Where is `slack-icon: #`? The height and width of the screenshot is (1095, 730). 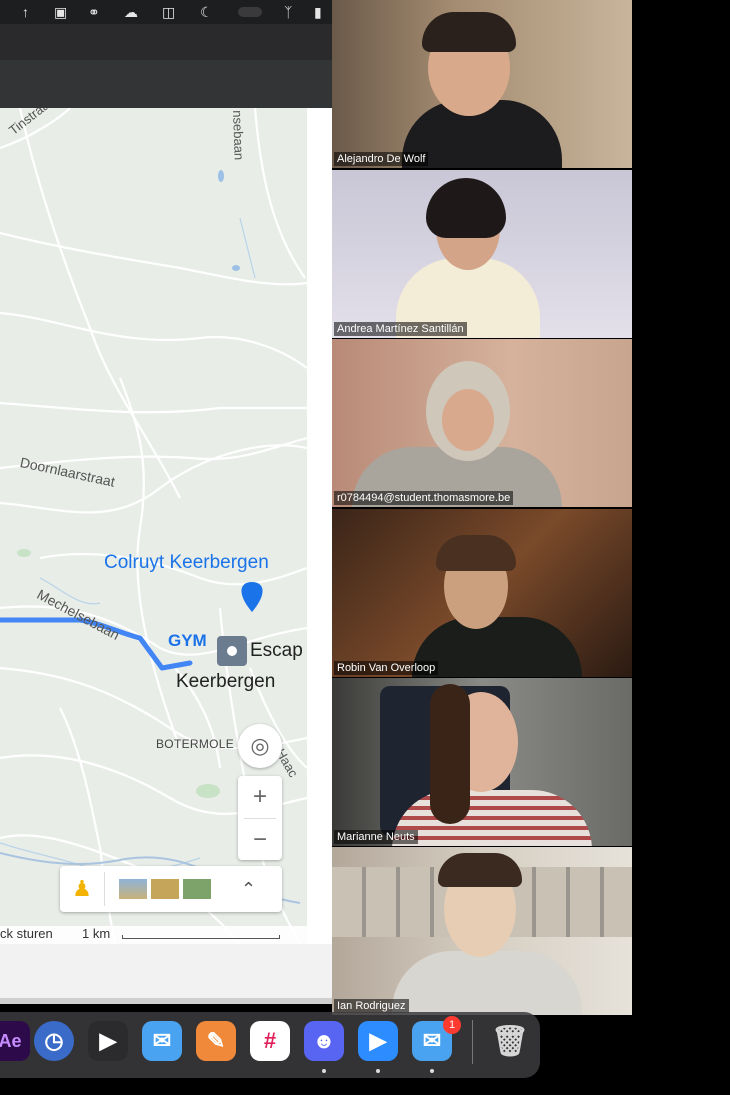 slack-icon: # is located at coordinates (270, 1041).